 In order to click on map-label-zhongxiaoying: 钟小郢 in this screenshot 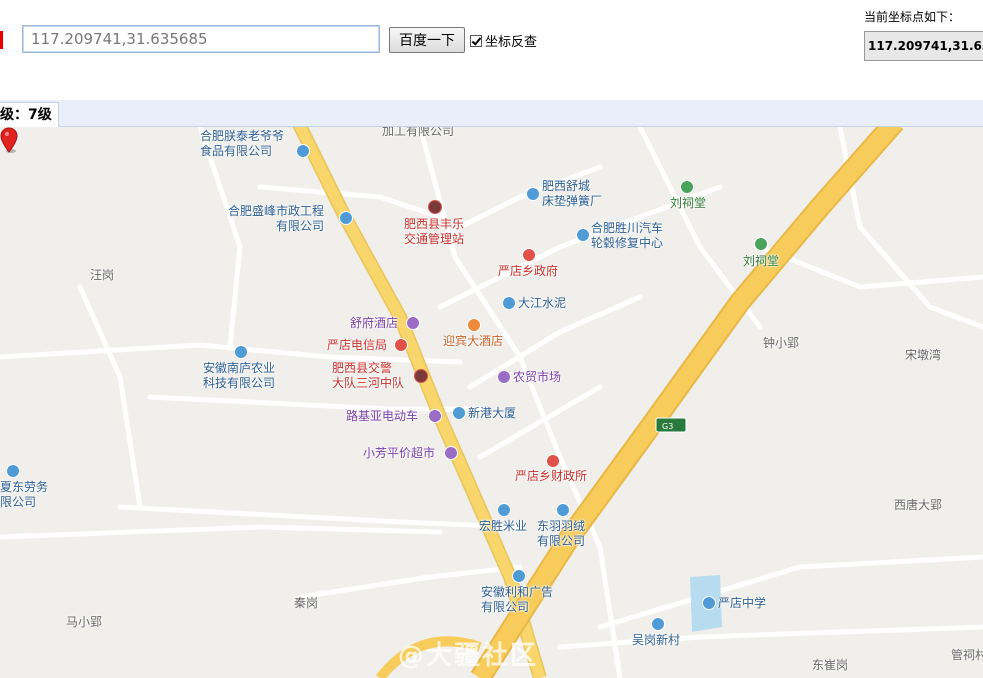, I will do `click(781, 343)`.